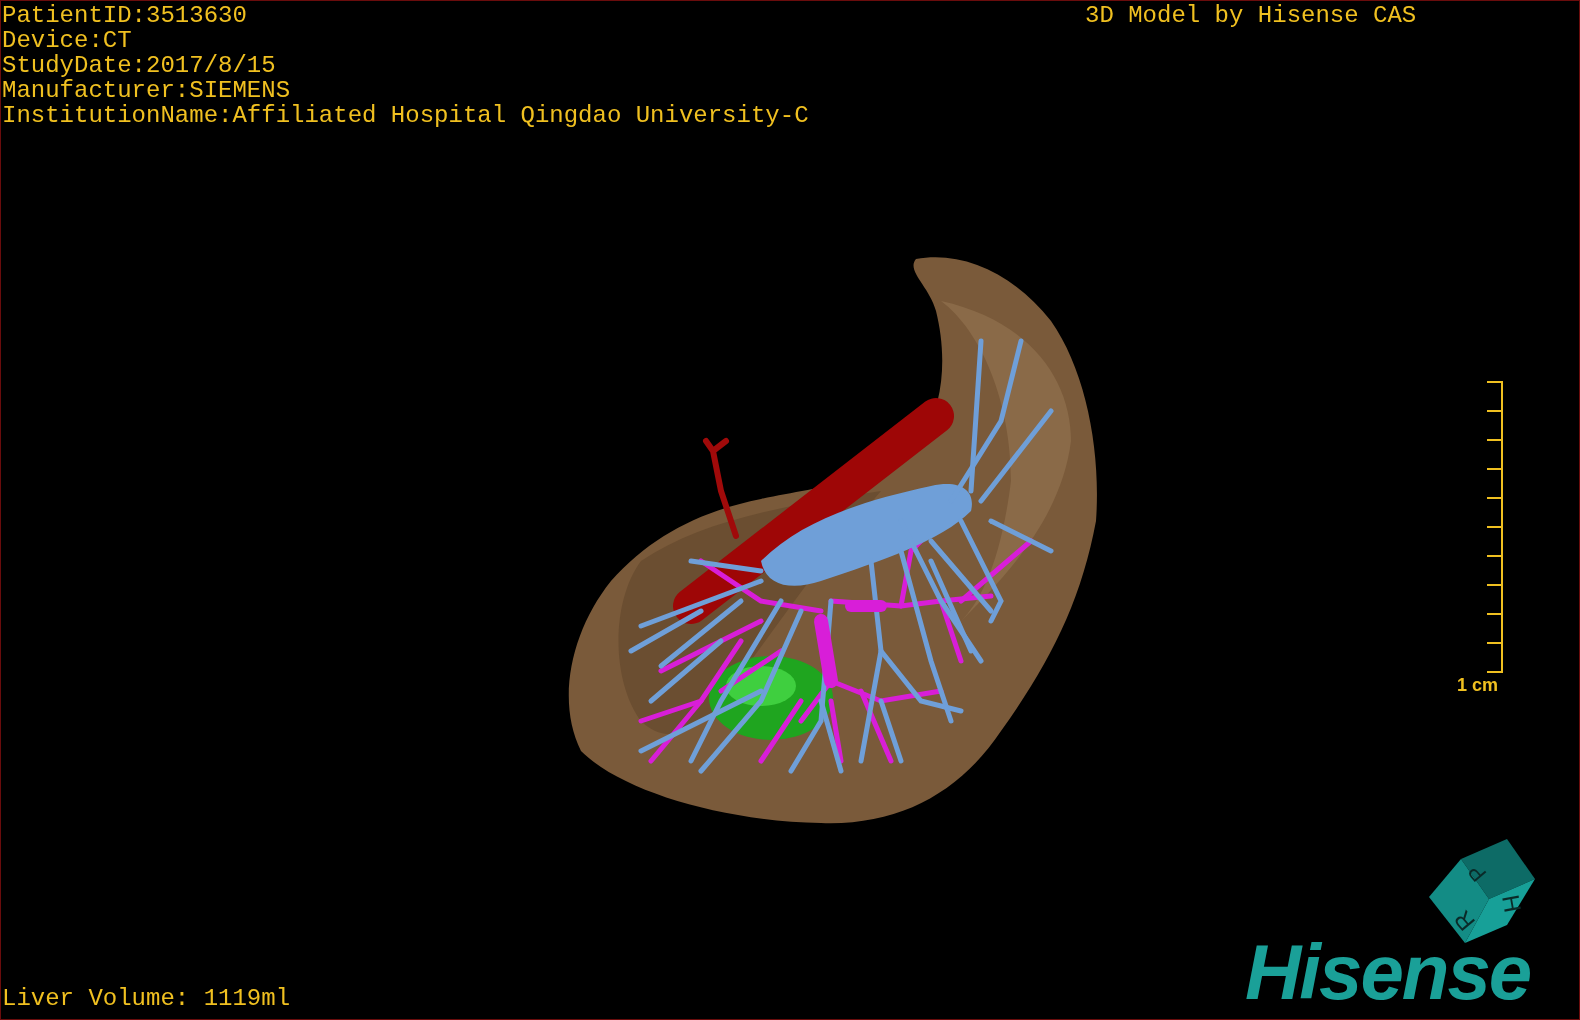  Describe the element at coordinates (1251, 15) in the screenshot. I see `viewer-title: 3D Model by Hisense CAS` at that location.